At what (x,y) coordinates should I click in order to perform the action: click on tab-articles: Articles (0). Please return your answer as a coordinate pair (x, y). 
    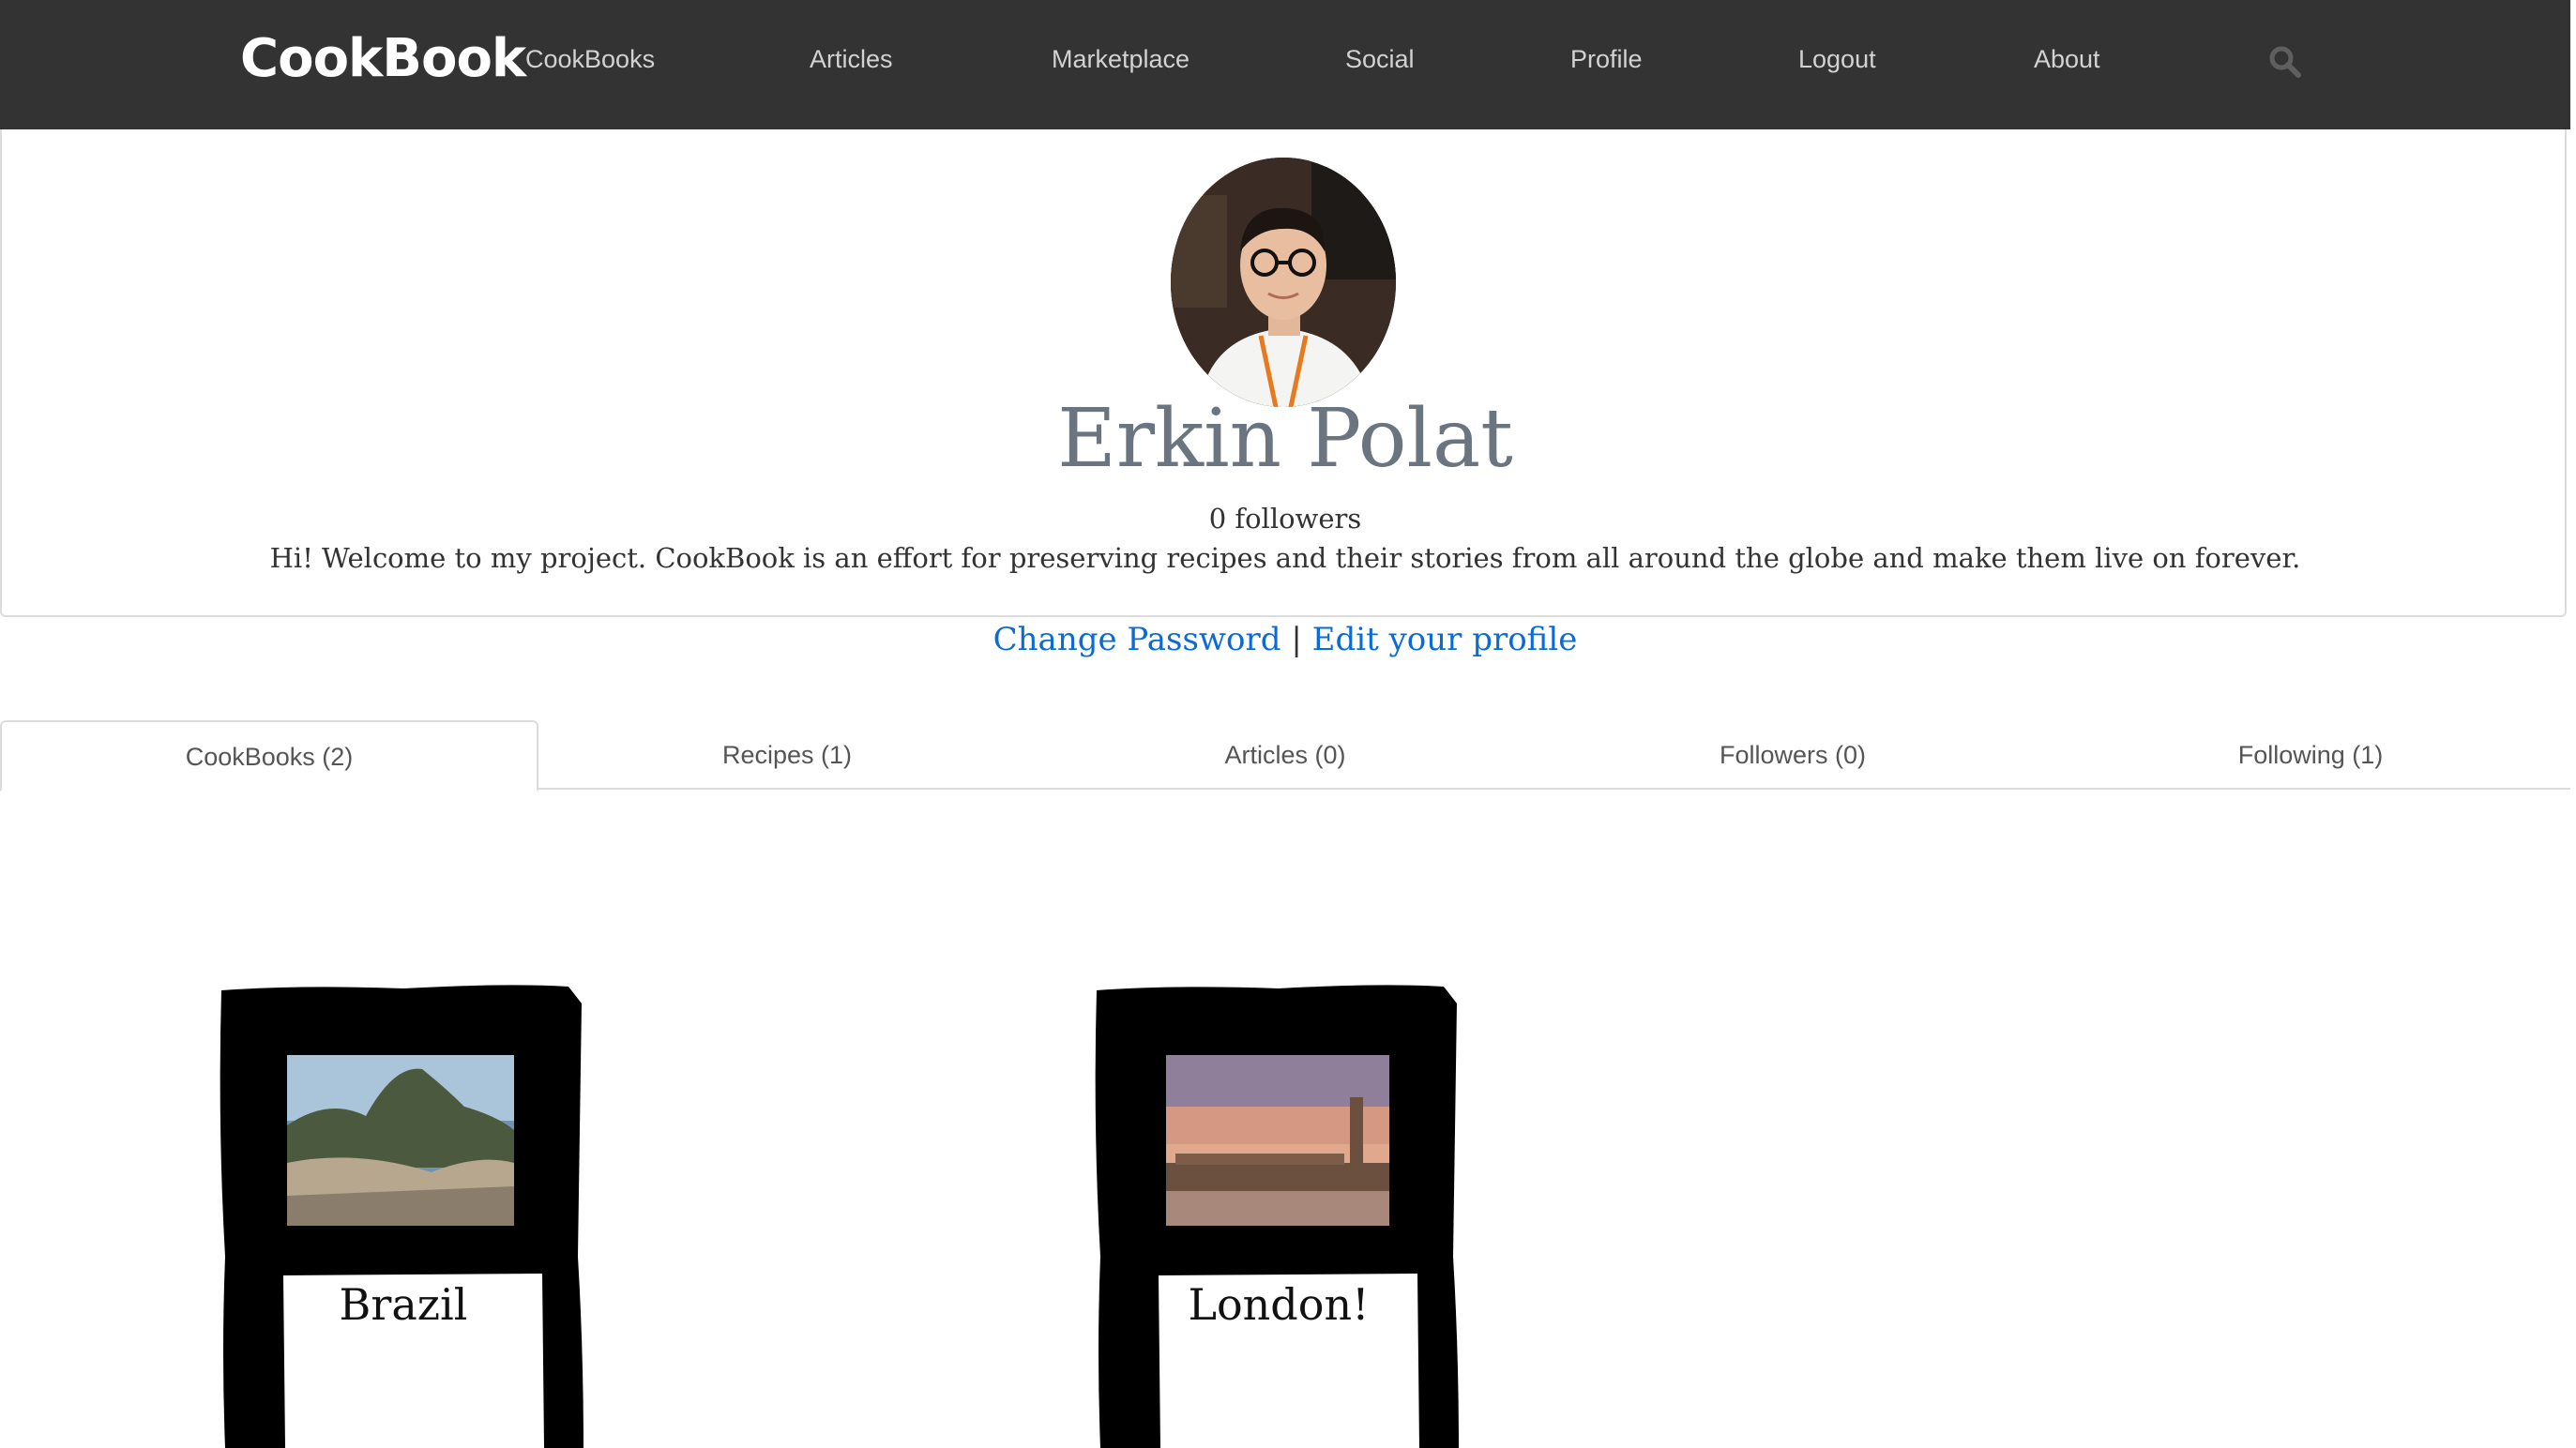
    Looking at the image, I should click on (1285, 755).